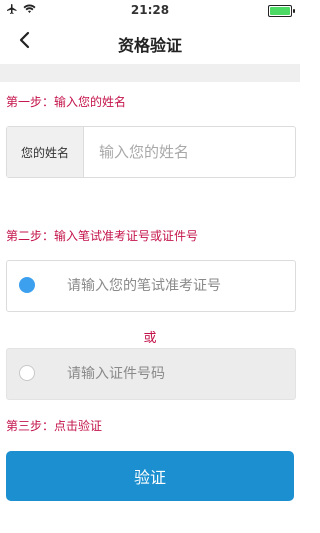 The width and height of the screenshot is (320, 533). I want to click on id-number-option, so click(151, 374).